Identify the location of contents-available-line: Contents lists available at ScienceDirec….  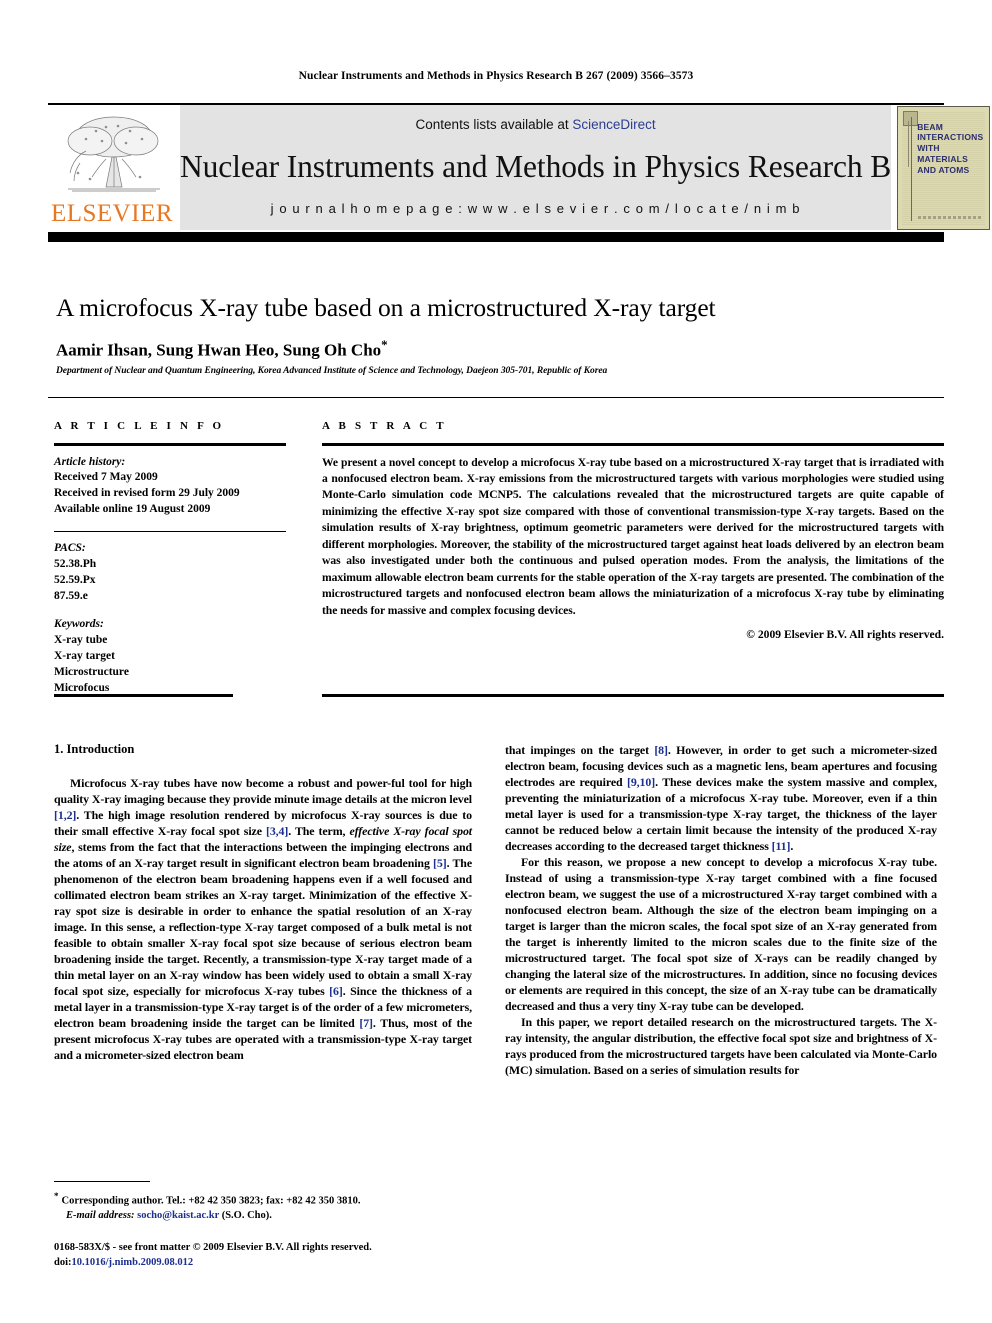
(536, 124).